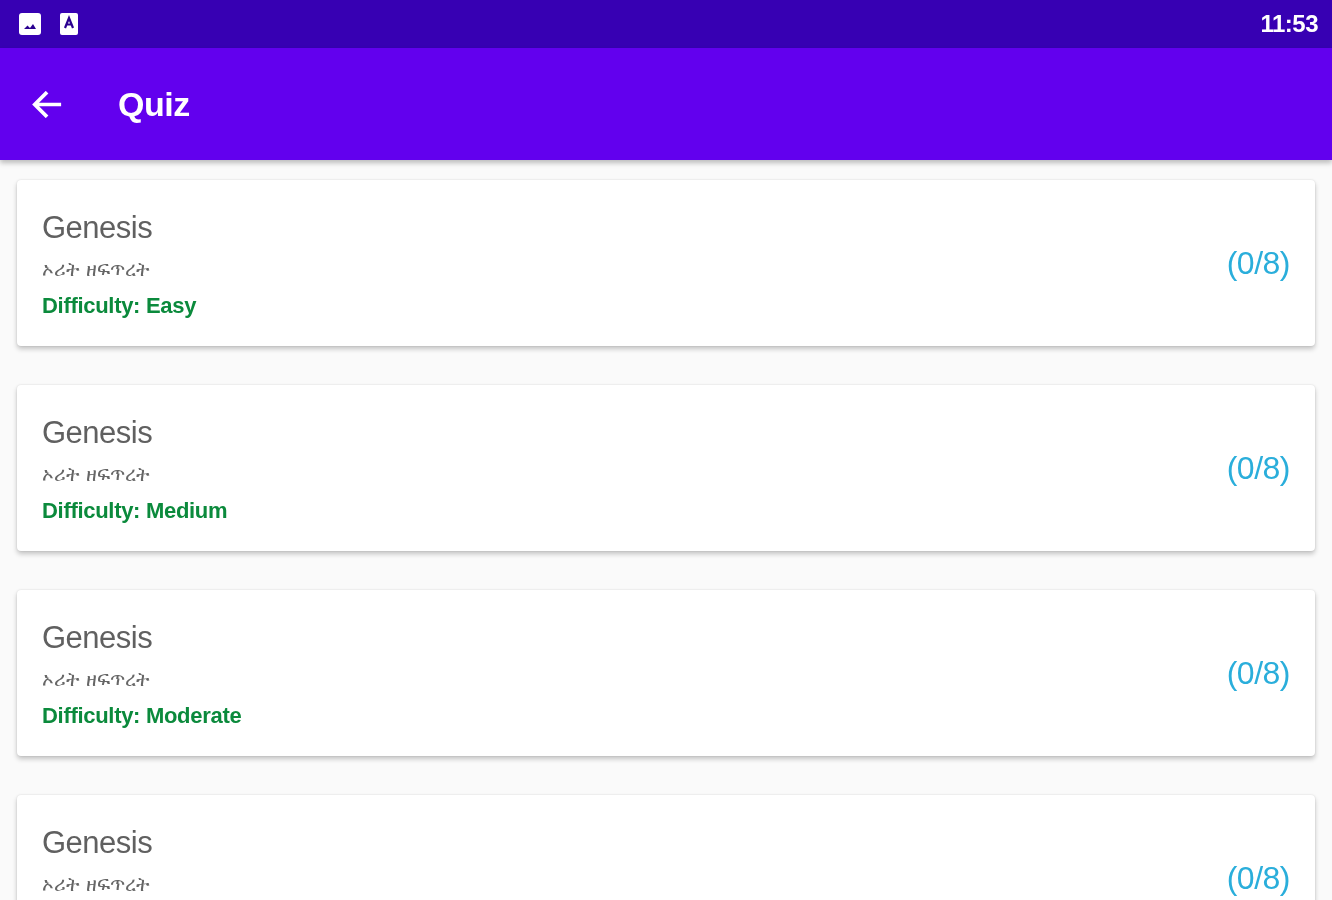 The width and height of the screenshot is (1332, 900). I want to click on difficulty-label: Difficulty: Medium, so click(135, 511).